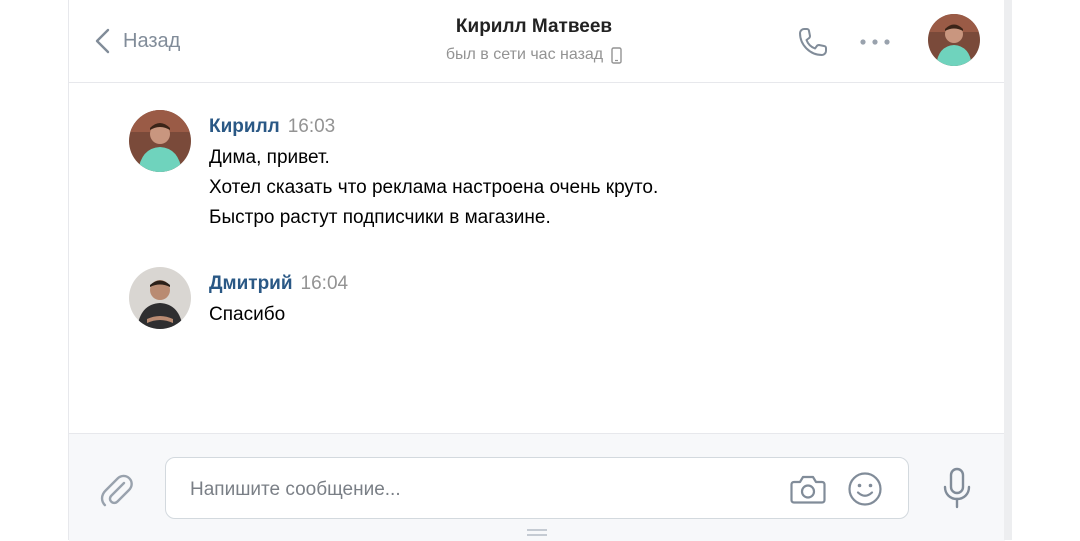 The height and width of the screenshot is (541, 1080). Describe the element at coordinates (559, 284) in the screenshot. I see `message-meta: Дмитрий 16:04` at that location.